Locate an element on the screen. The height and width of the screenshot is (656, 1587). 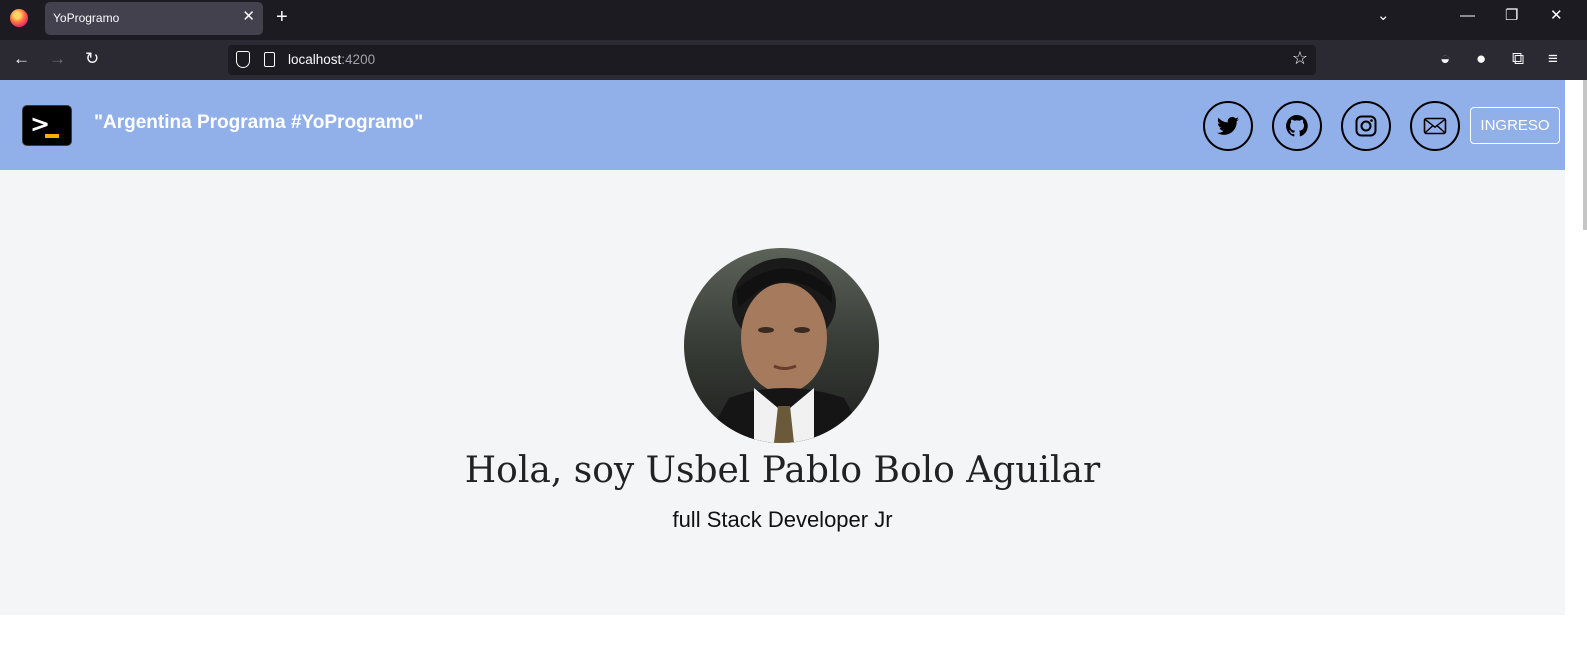
new-tab-icon: + is located at coordinates (282, 17).